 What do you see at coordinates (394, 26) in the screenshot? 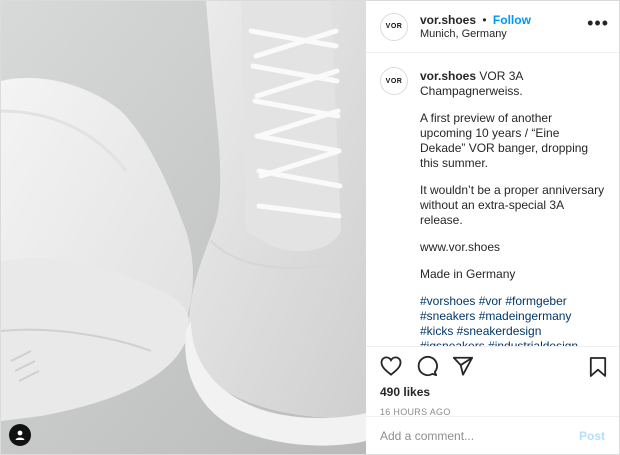
I see `avatar: VOR` at bounding box center [394, 26].